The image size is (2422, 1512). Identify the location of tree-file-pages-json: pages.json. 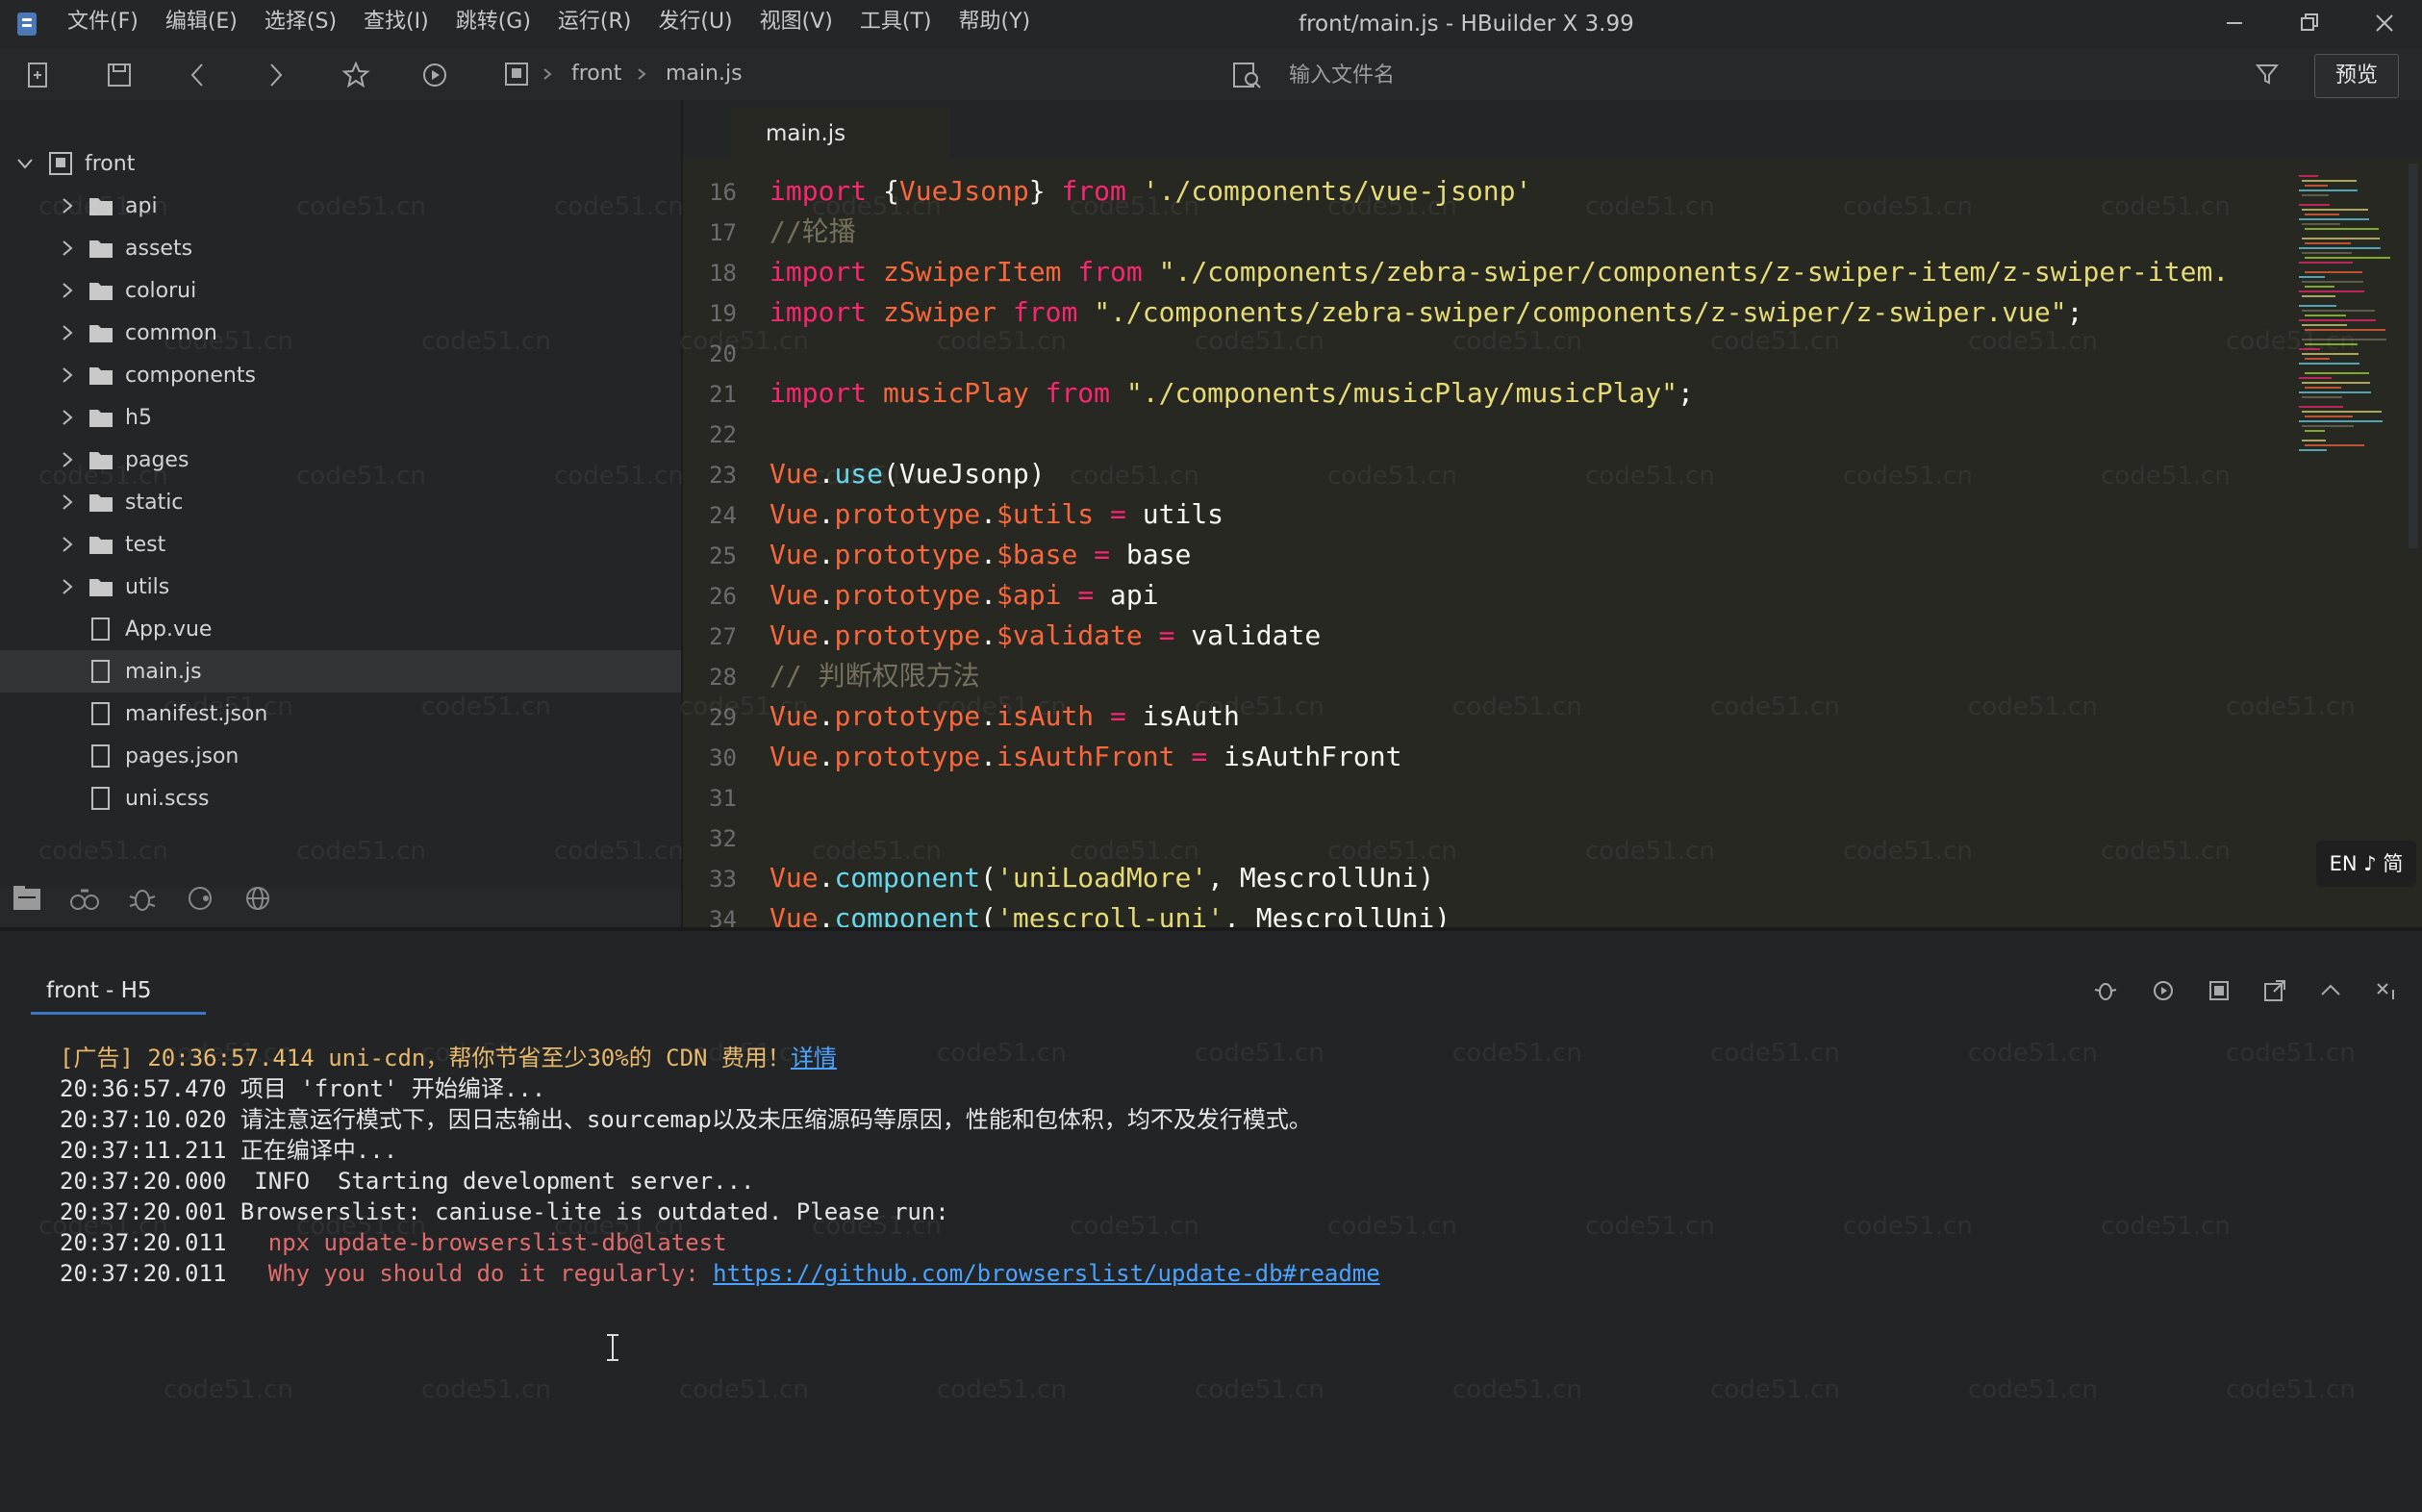
(340, 756).